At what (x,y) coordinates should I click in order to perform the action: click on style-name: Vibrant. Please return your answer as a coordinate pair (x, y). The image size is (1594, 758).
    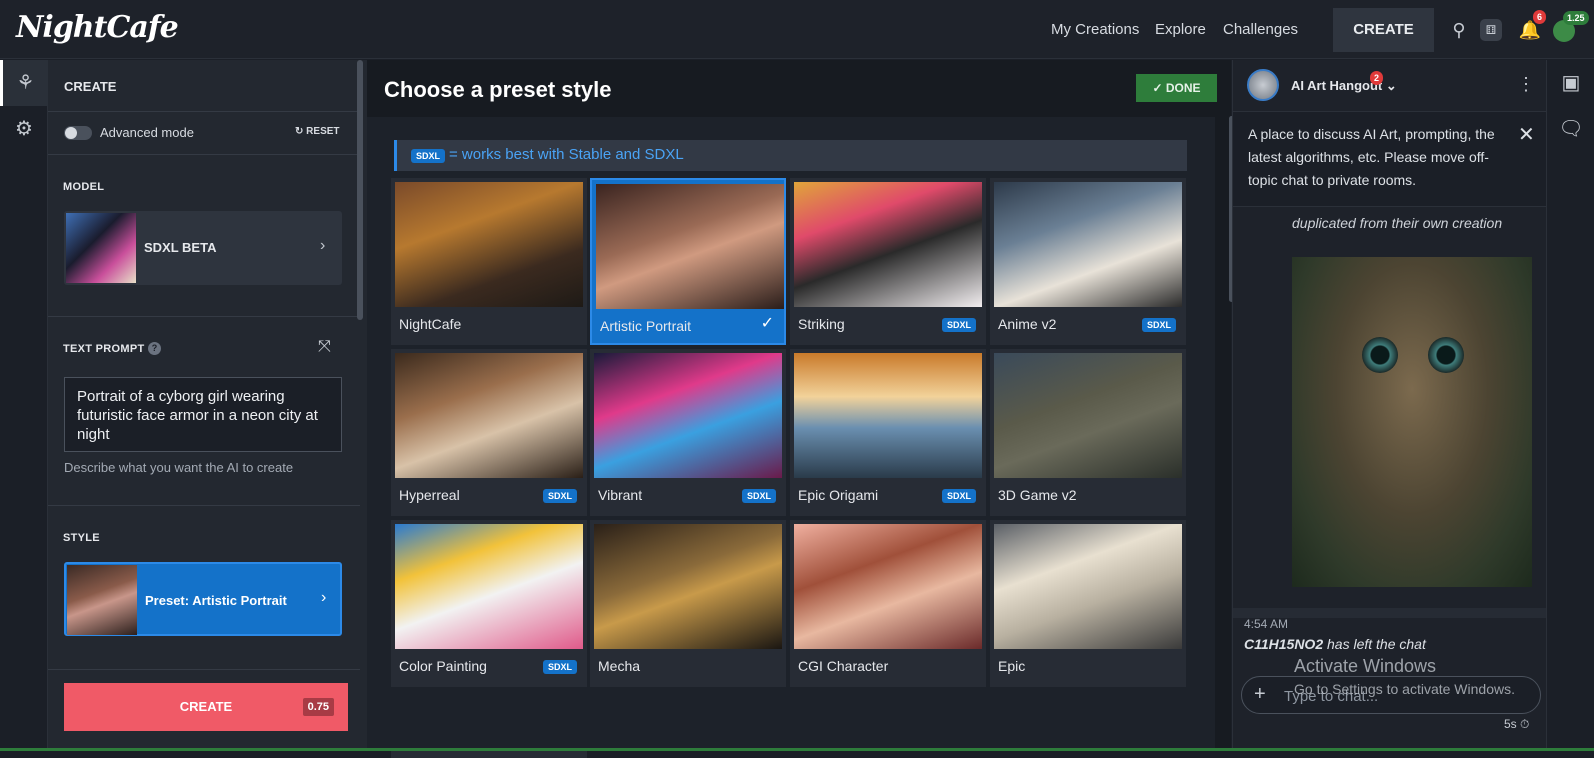
    Looking at the image, I should click on (620, 495).